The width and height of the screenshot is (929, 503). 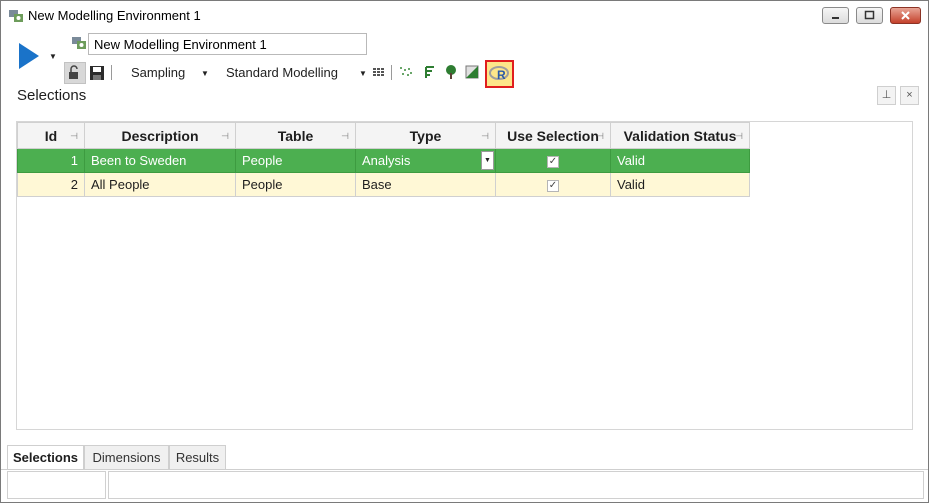 I want to click on column-header-type: Type ⊣, so click(x=425, y=135).